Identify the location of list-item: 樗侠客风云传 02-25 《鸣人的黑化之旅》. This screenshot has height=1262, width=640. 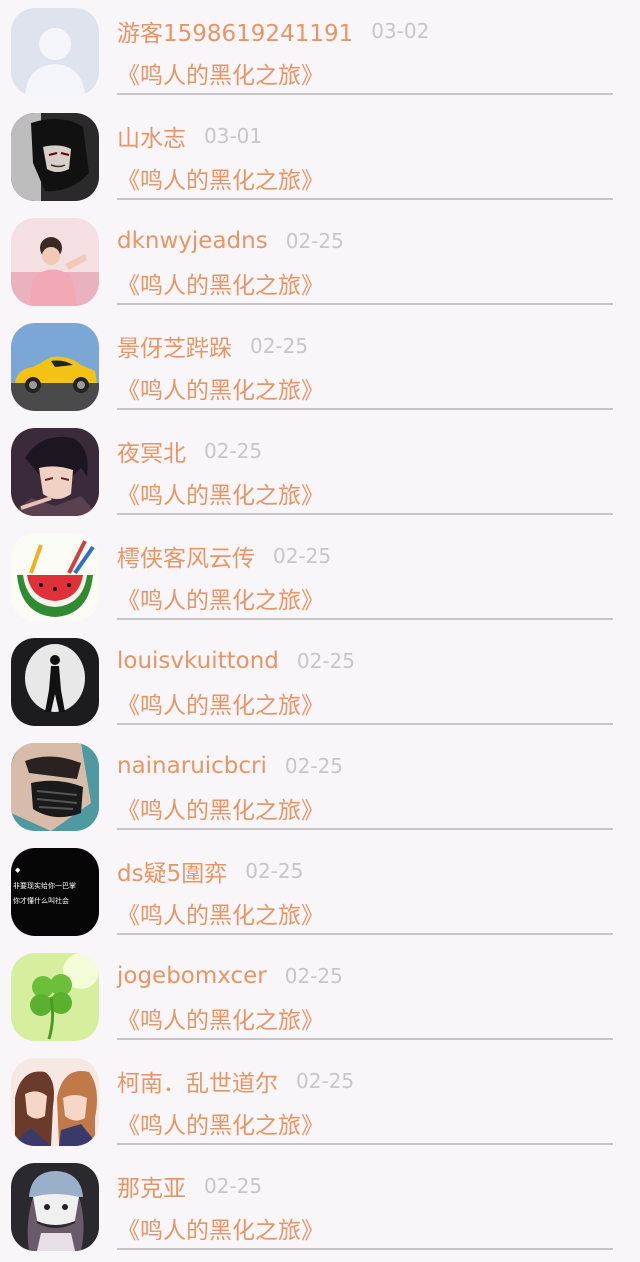
(320, 577).